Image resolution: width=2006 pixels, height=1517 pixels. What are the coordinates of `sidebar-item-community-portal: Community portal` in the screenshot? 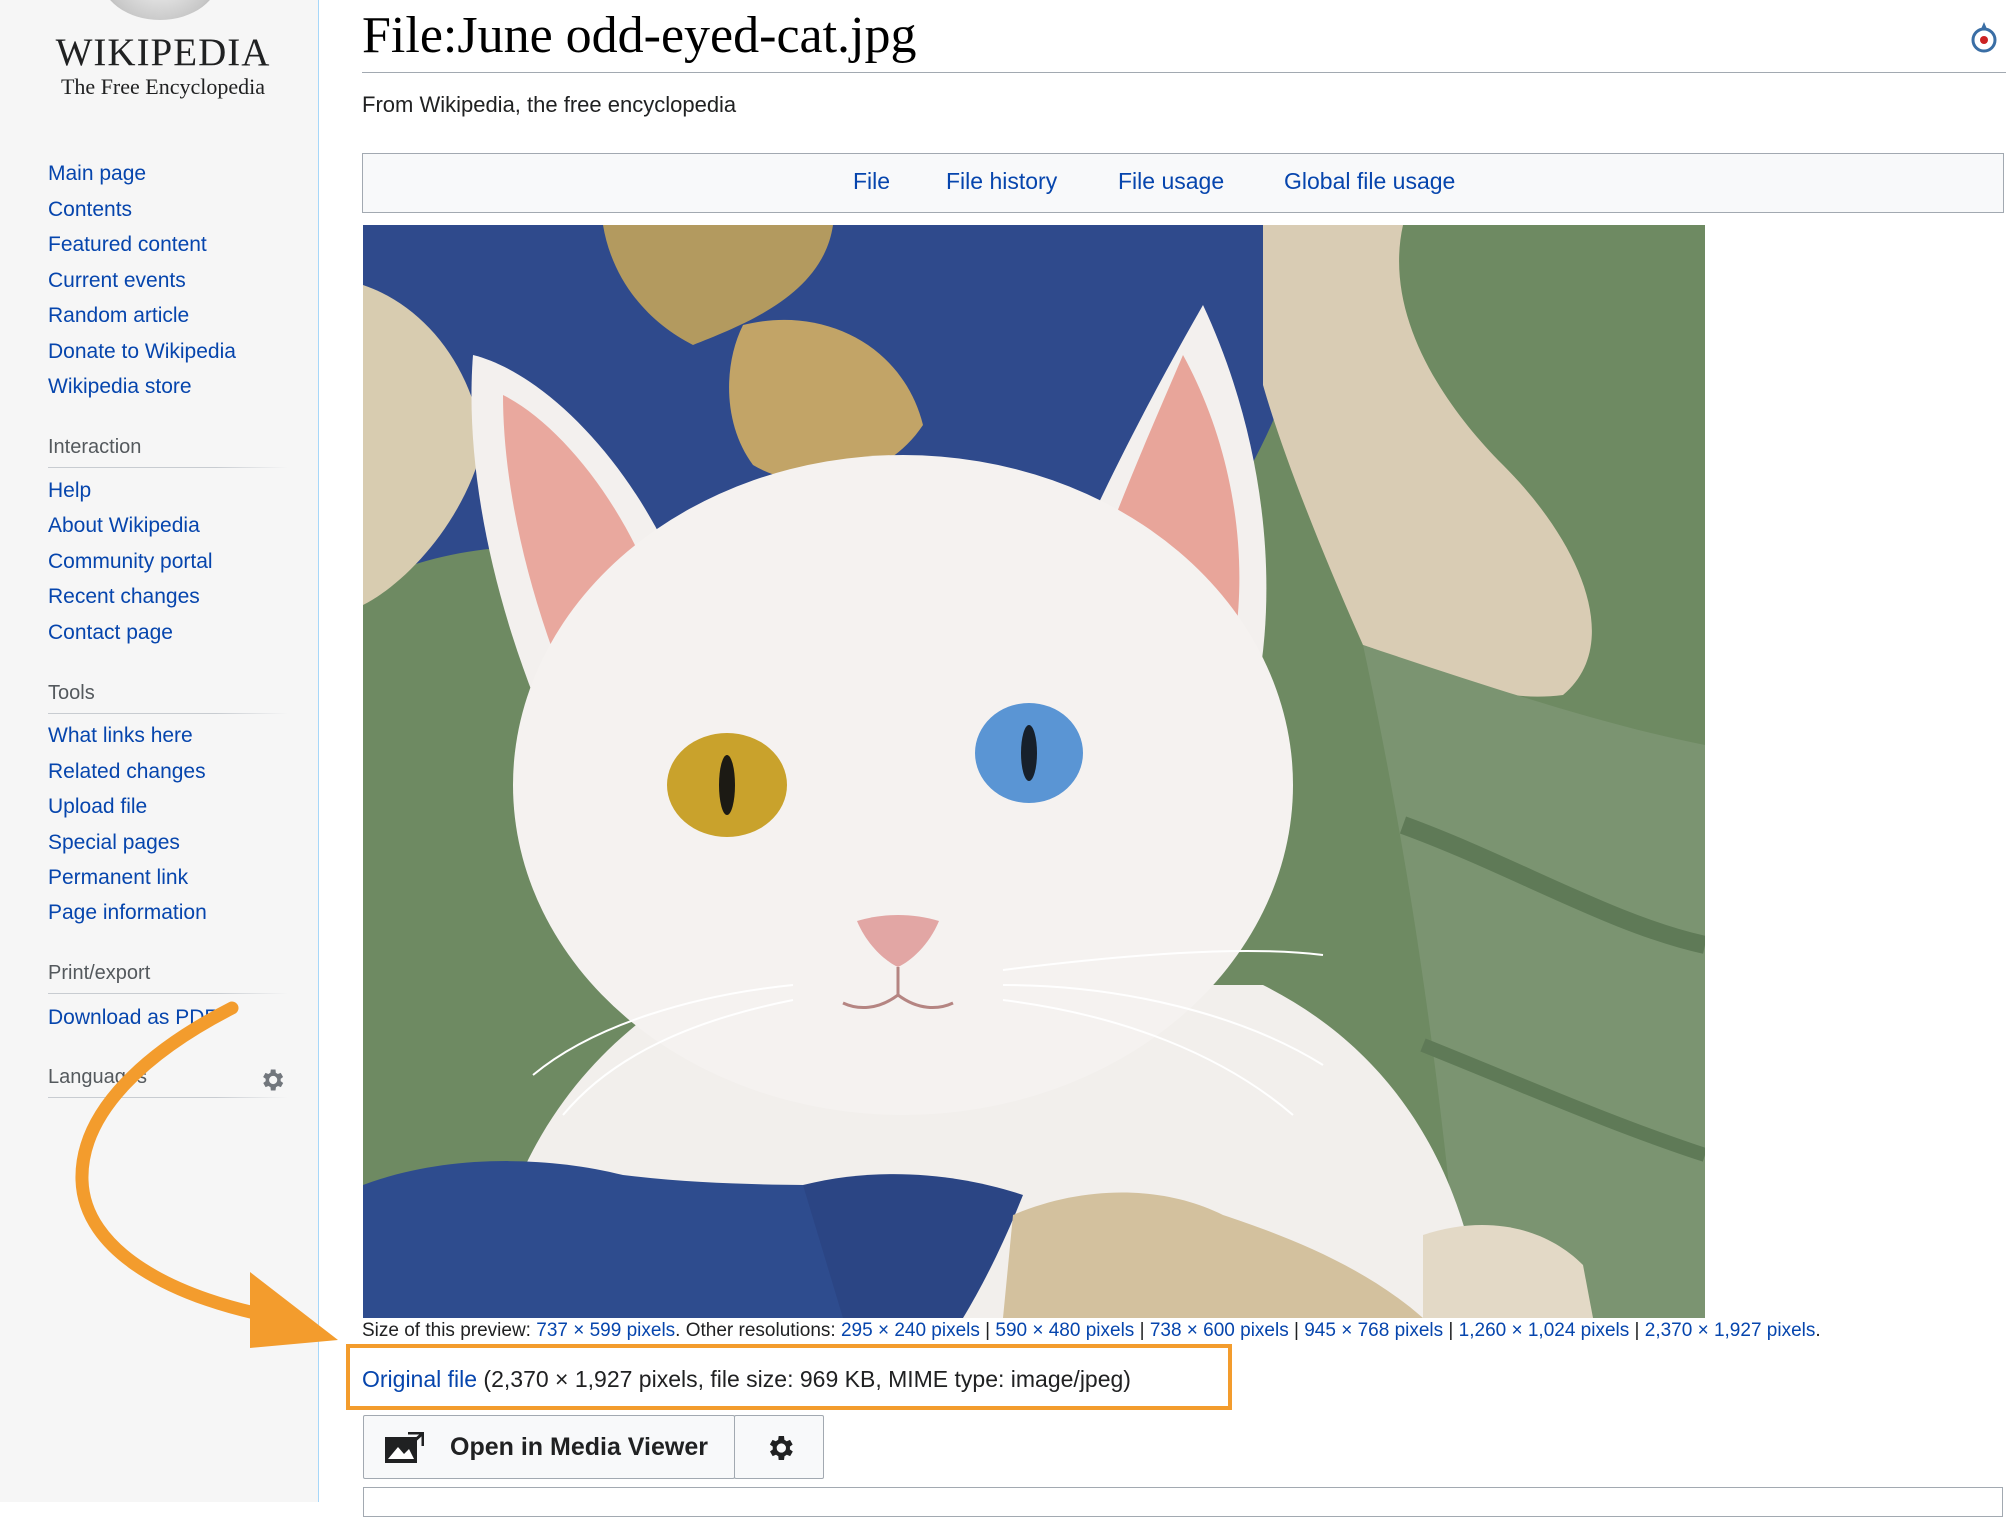 It's located at (130, 562).